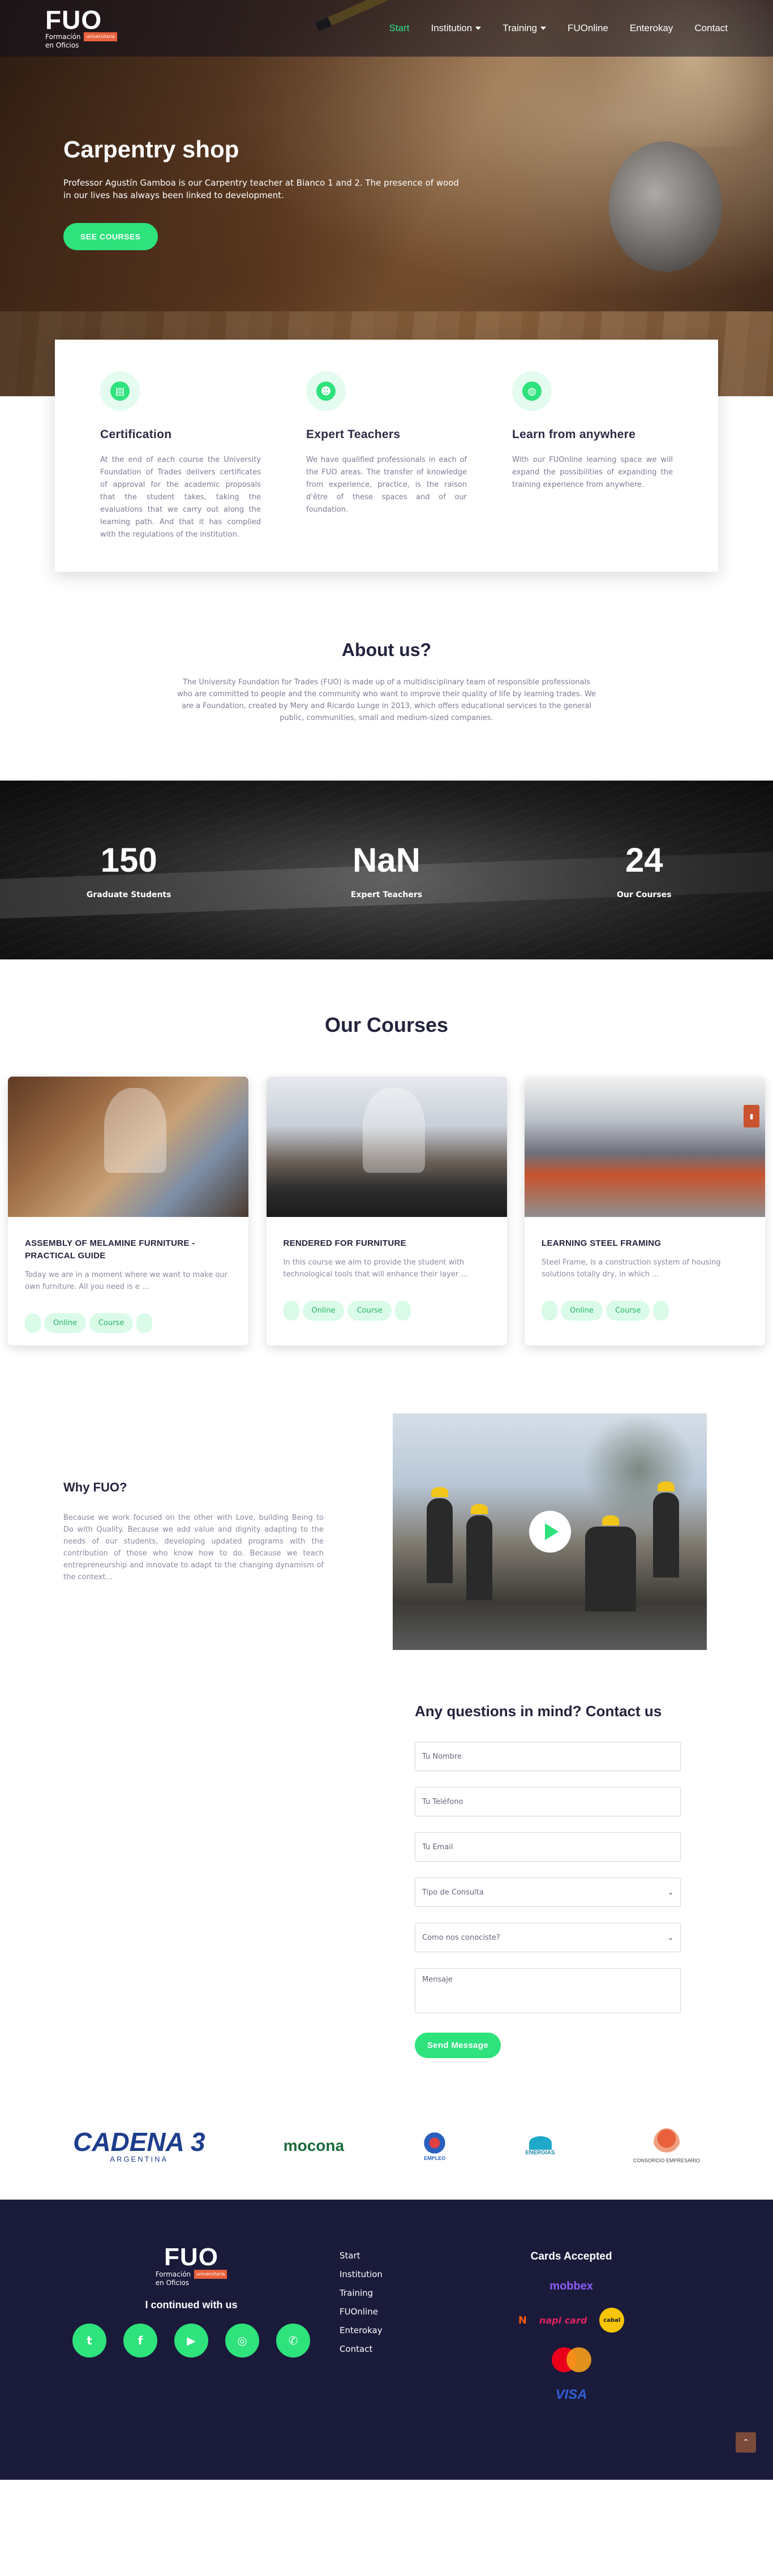 This screenshot has width=773, height=2576. What do you see at coordinates (442, 1801) in the screenshot?
I see `phone-placeholder: Tu Teléfono` at bounding box center [442, 1801].